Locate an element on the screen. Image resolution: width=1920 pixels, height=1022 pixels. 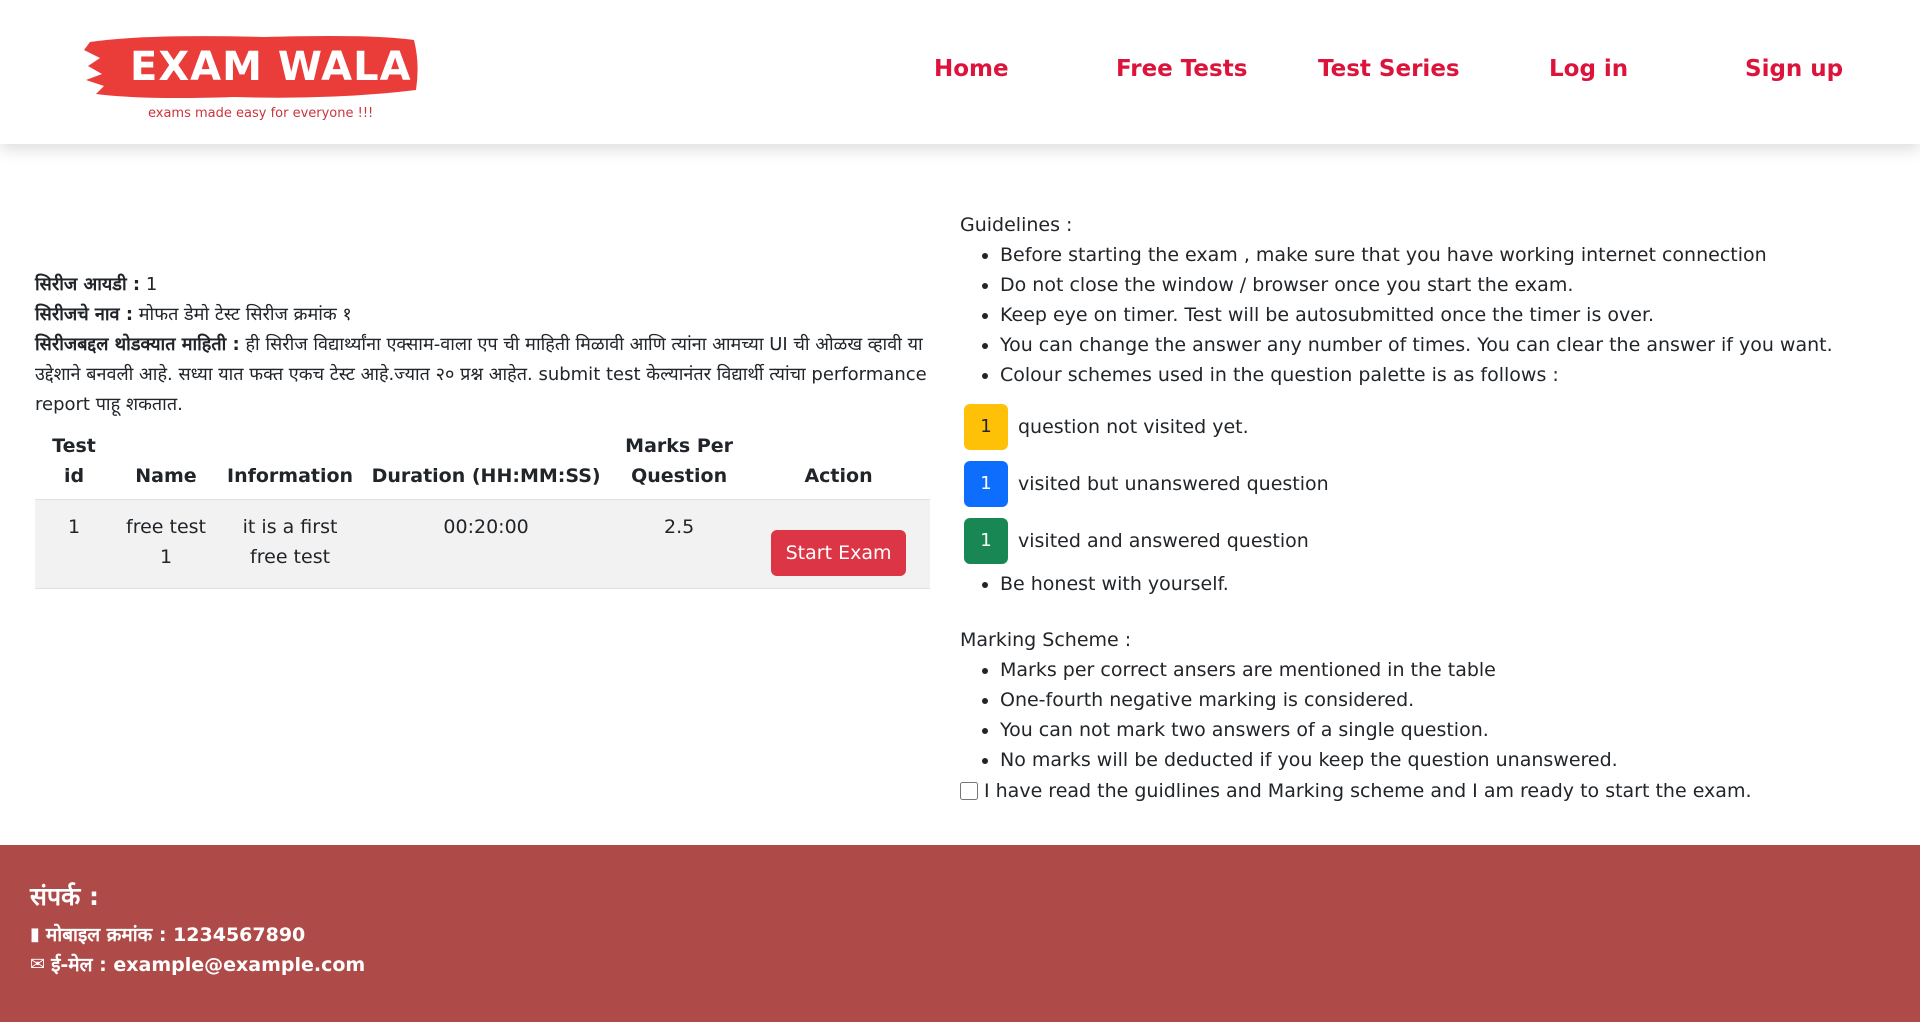
email-icon: ✉ is located at coordinates (38, 964).